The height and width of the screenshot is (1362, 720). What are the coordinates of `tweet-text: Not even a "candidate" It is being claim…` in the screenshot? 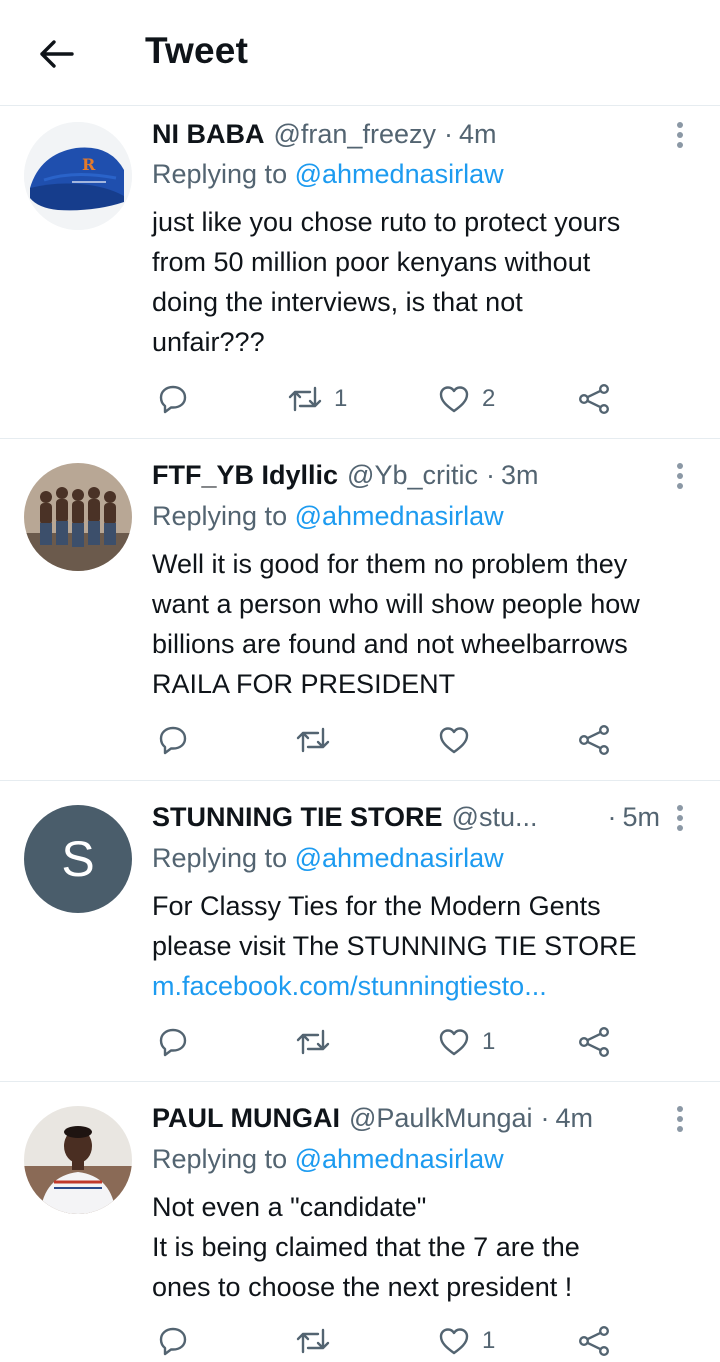 It's located at (422, 1247).